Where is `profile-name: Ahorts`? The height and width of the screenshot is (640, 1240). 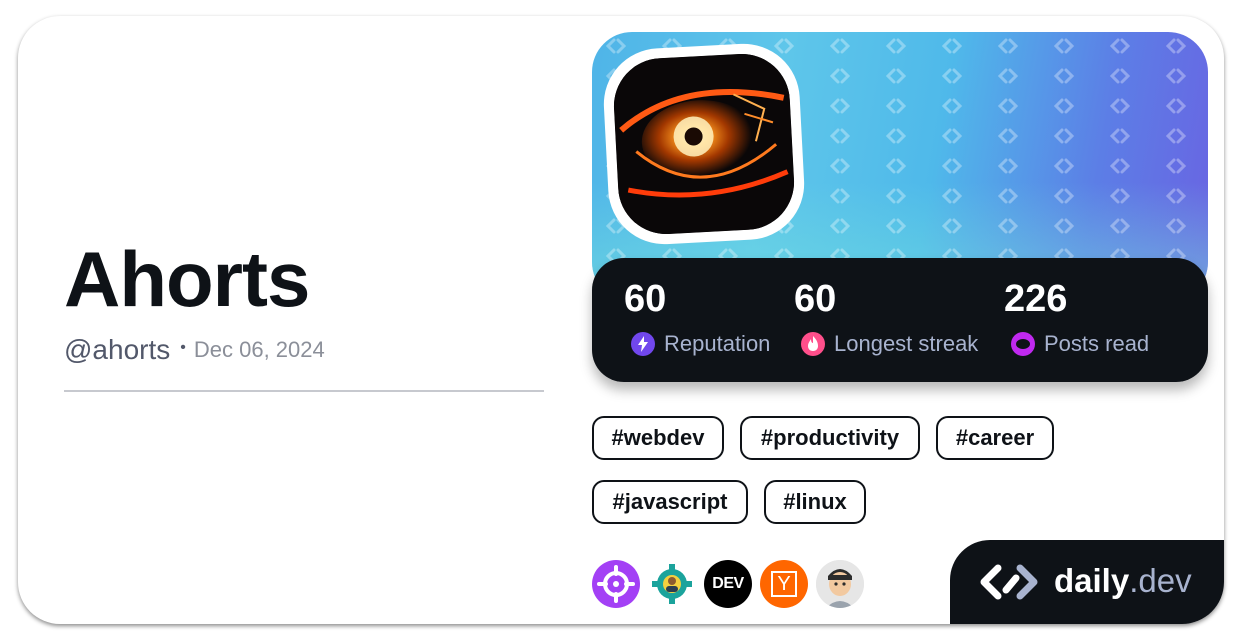 profile-name: Ahorts is located at coordinates (187, 279).